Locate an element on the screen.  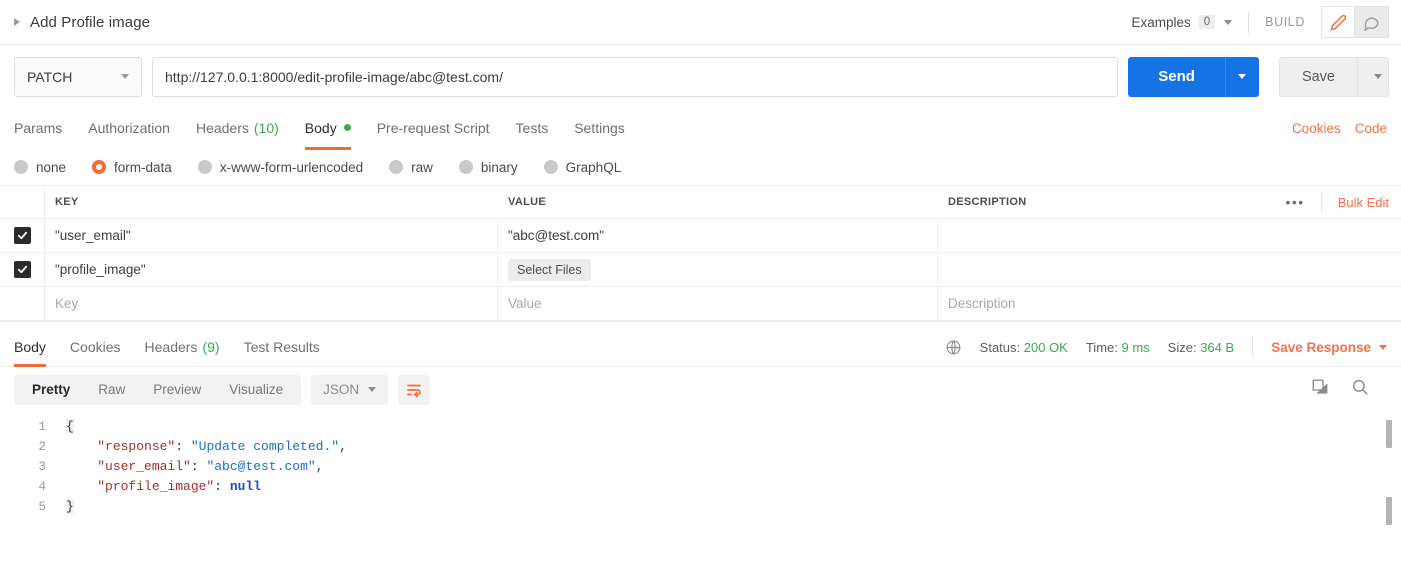
request-title: Add Profile image is located at coordinates (90, 22).